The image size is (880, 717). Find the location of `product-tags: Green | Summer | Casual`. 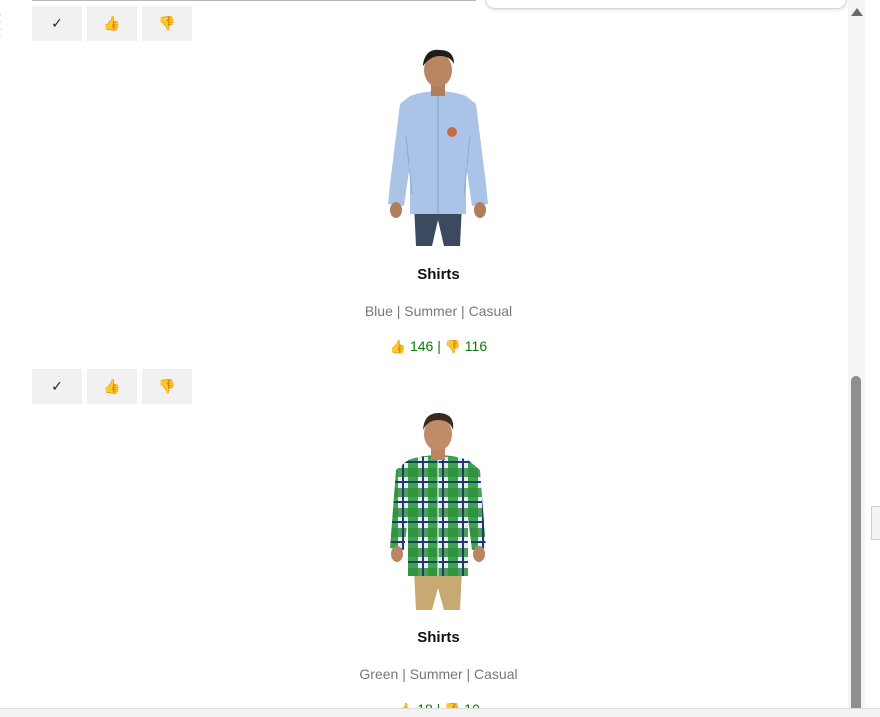

product-tags: Green | Summer | Casual is located at coordinates (438, 674).